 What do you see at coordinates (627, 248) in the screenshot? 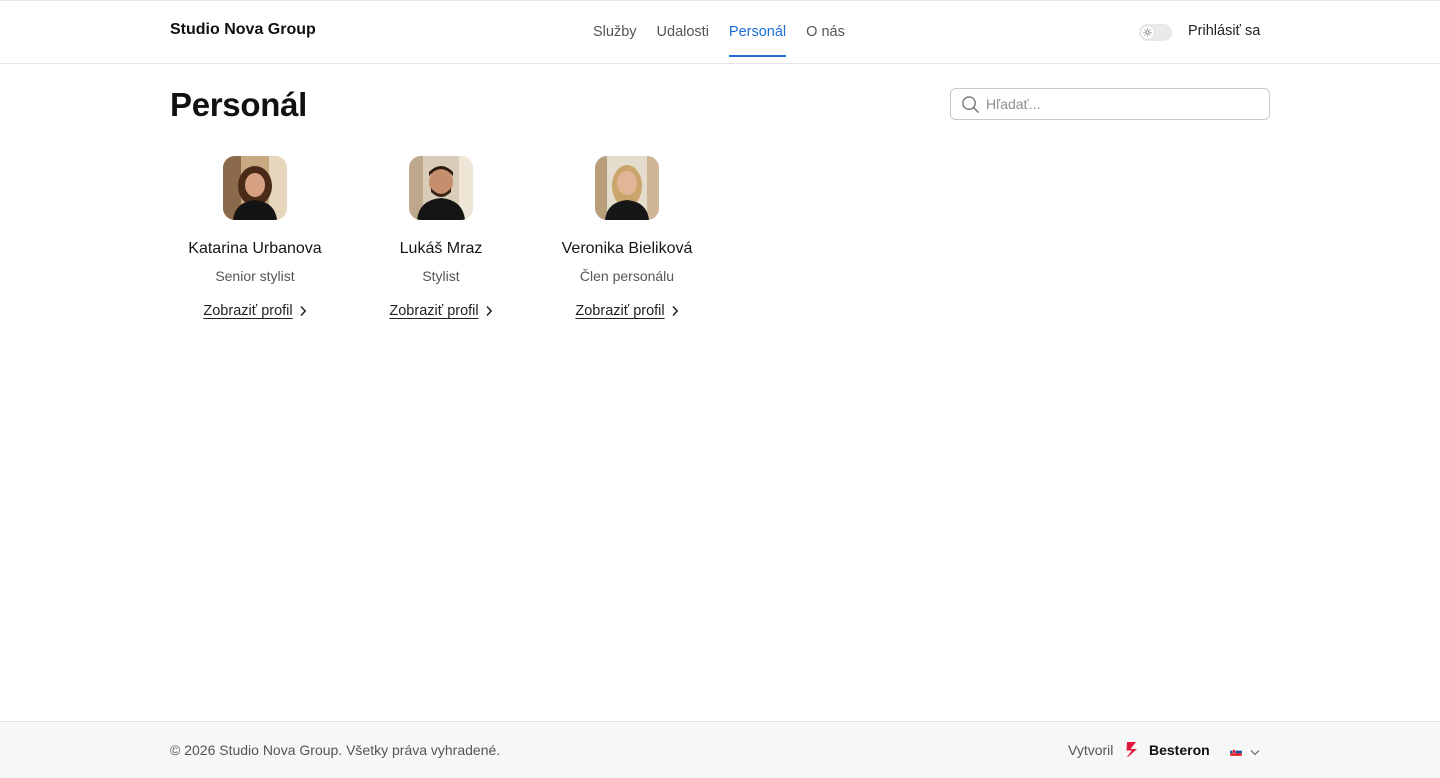
I see `staff-name: Veronika Bieliková` at bounding box center [627, 248].